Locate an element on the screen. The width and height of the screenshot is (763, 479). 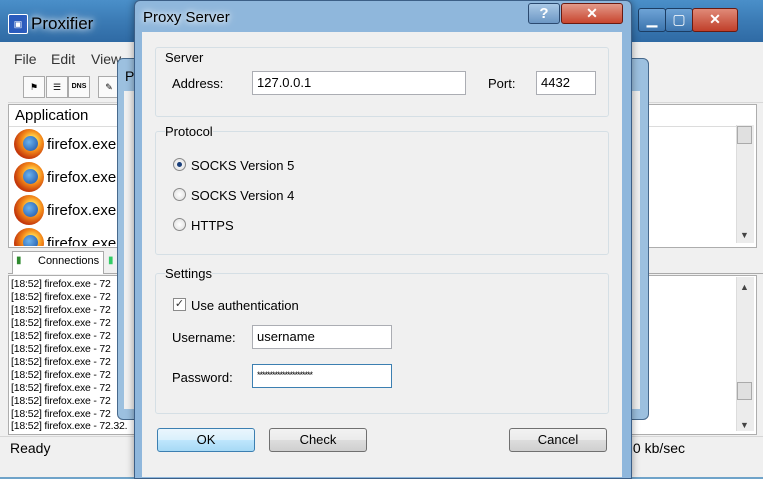
https-label: HTTPS is located at coordinates (212, 225).